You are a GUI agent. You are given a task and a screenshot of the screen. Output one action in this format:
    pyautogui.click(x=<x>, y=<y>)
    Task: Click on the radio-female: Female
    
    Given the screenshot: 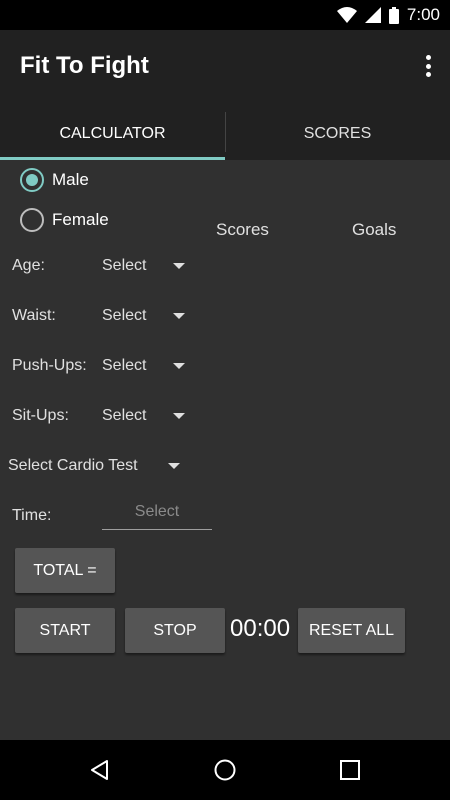 What is the action you would take?
    pyautogui.click(x=64, y=220)
    